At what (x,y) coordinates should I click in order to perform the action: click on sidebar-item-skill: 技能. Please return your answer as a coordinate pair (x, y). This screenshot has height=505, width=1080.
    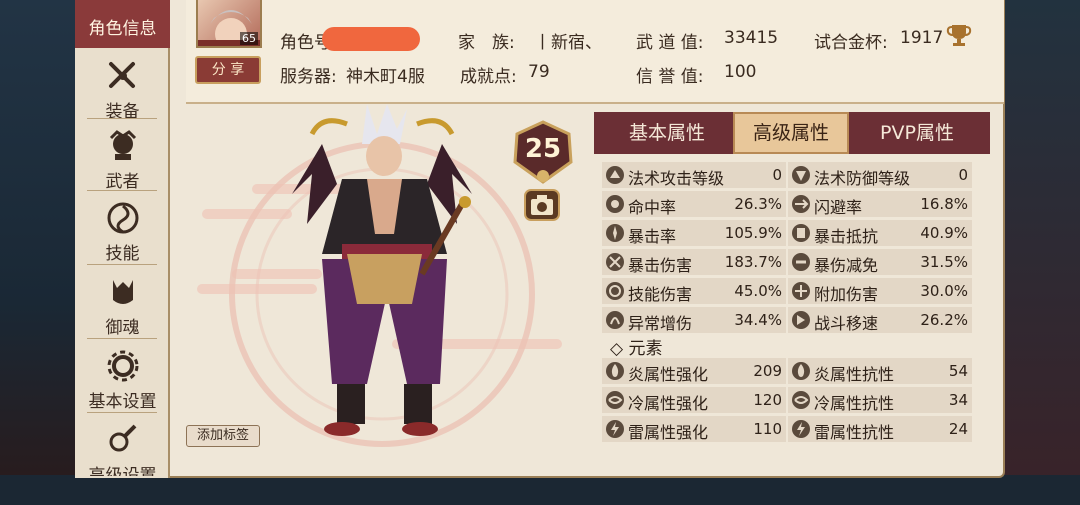
    Looking at the image, I should click on (122, 230).